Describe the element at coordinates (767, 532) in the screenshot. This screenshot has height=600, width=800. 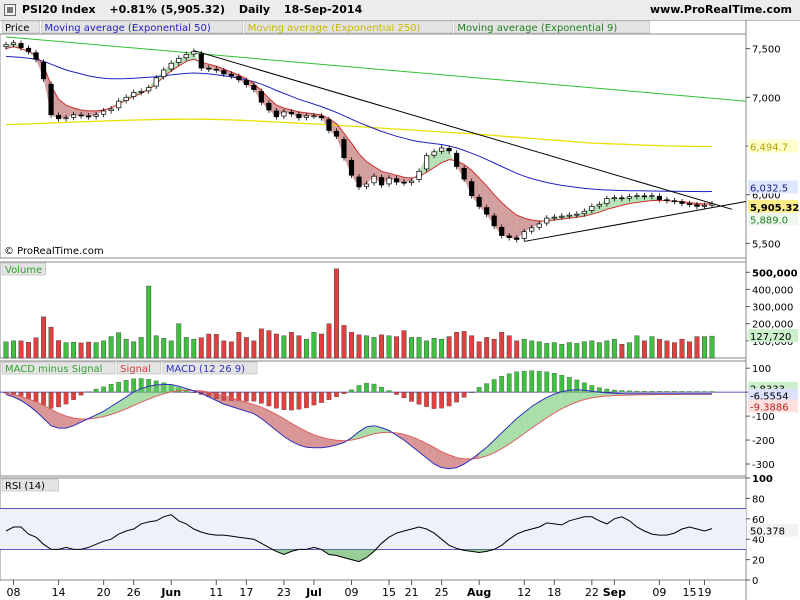
I see `rsi-value-label: 50.378` at that location.